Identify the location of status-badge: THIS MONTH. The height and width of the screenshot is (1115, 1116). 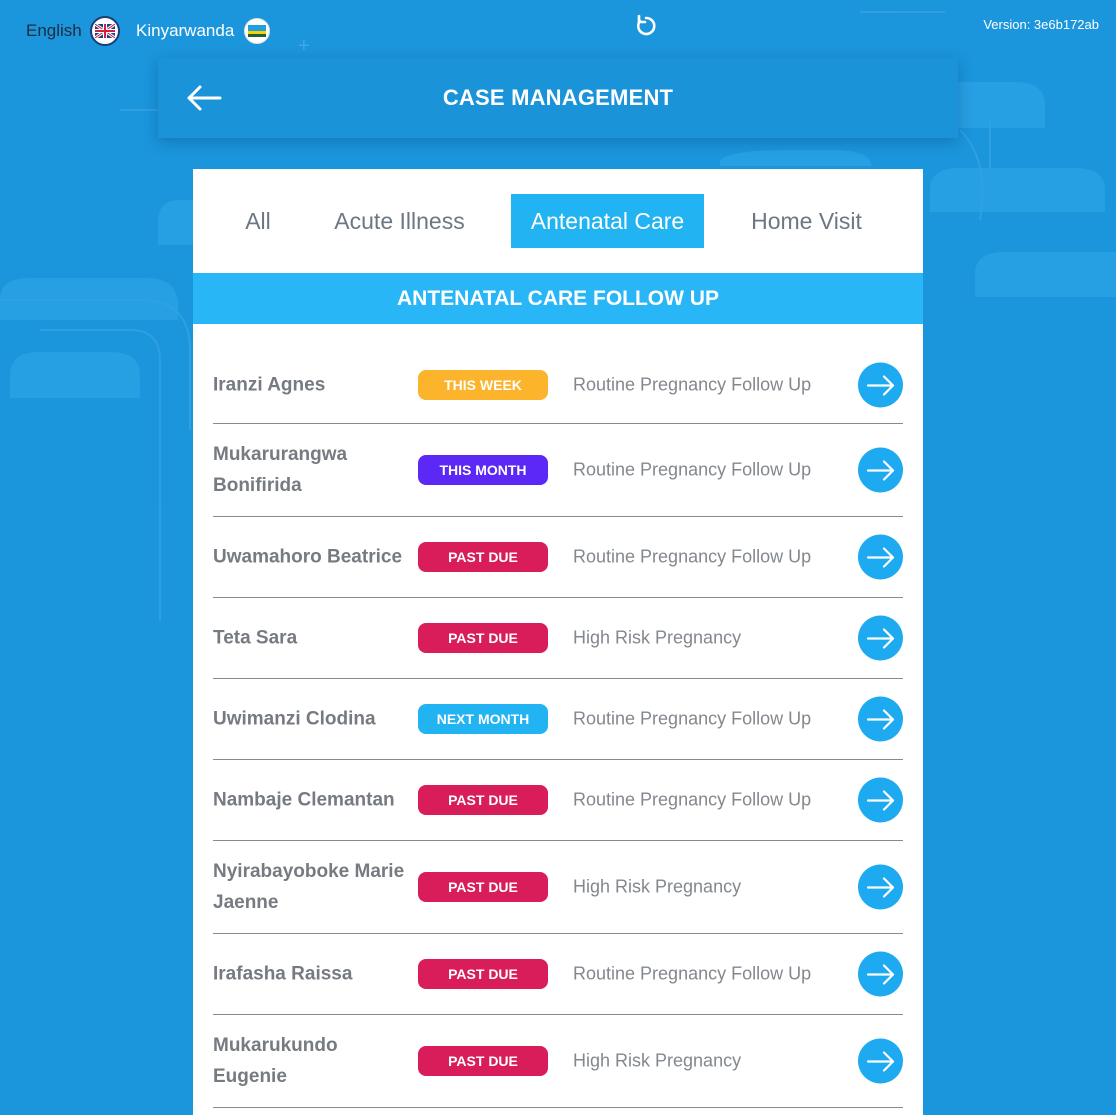
(483, 470).